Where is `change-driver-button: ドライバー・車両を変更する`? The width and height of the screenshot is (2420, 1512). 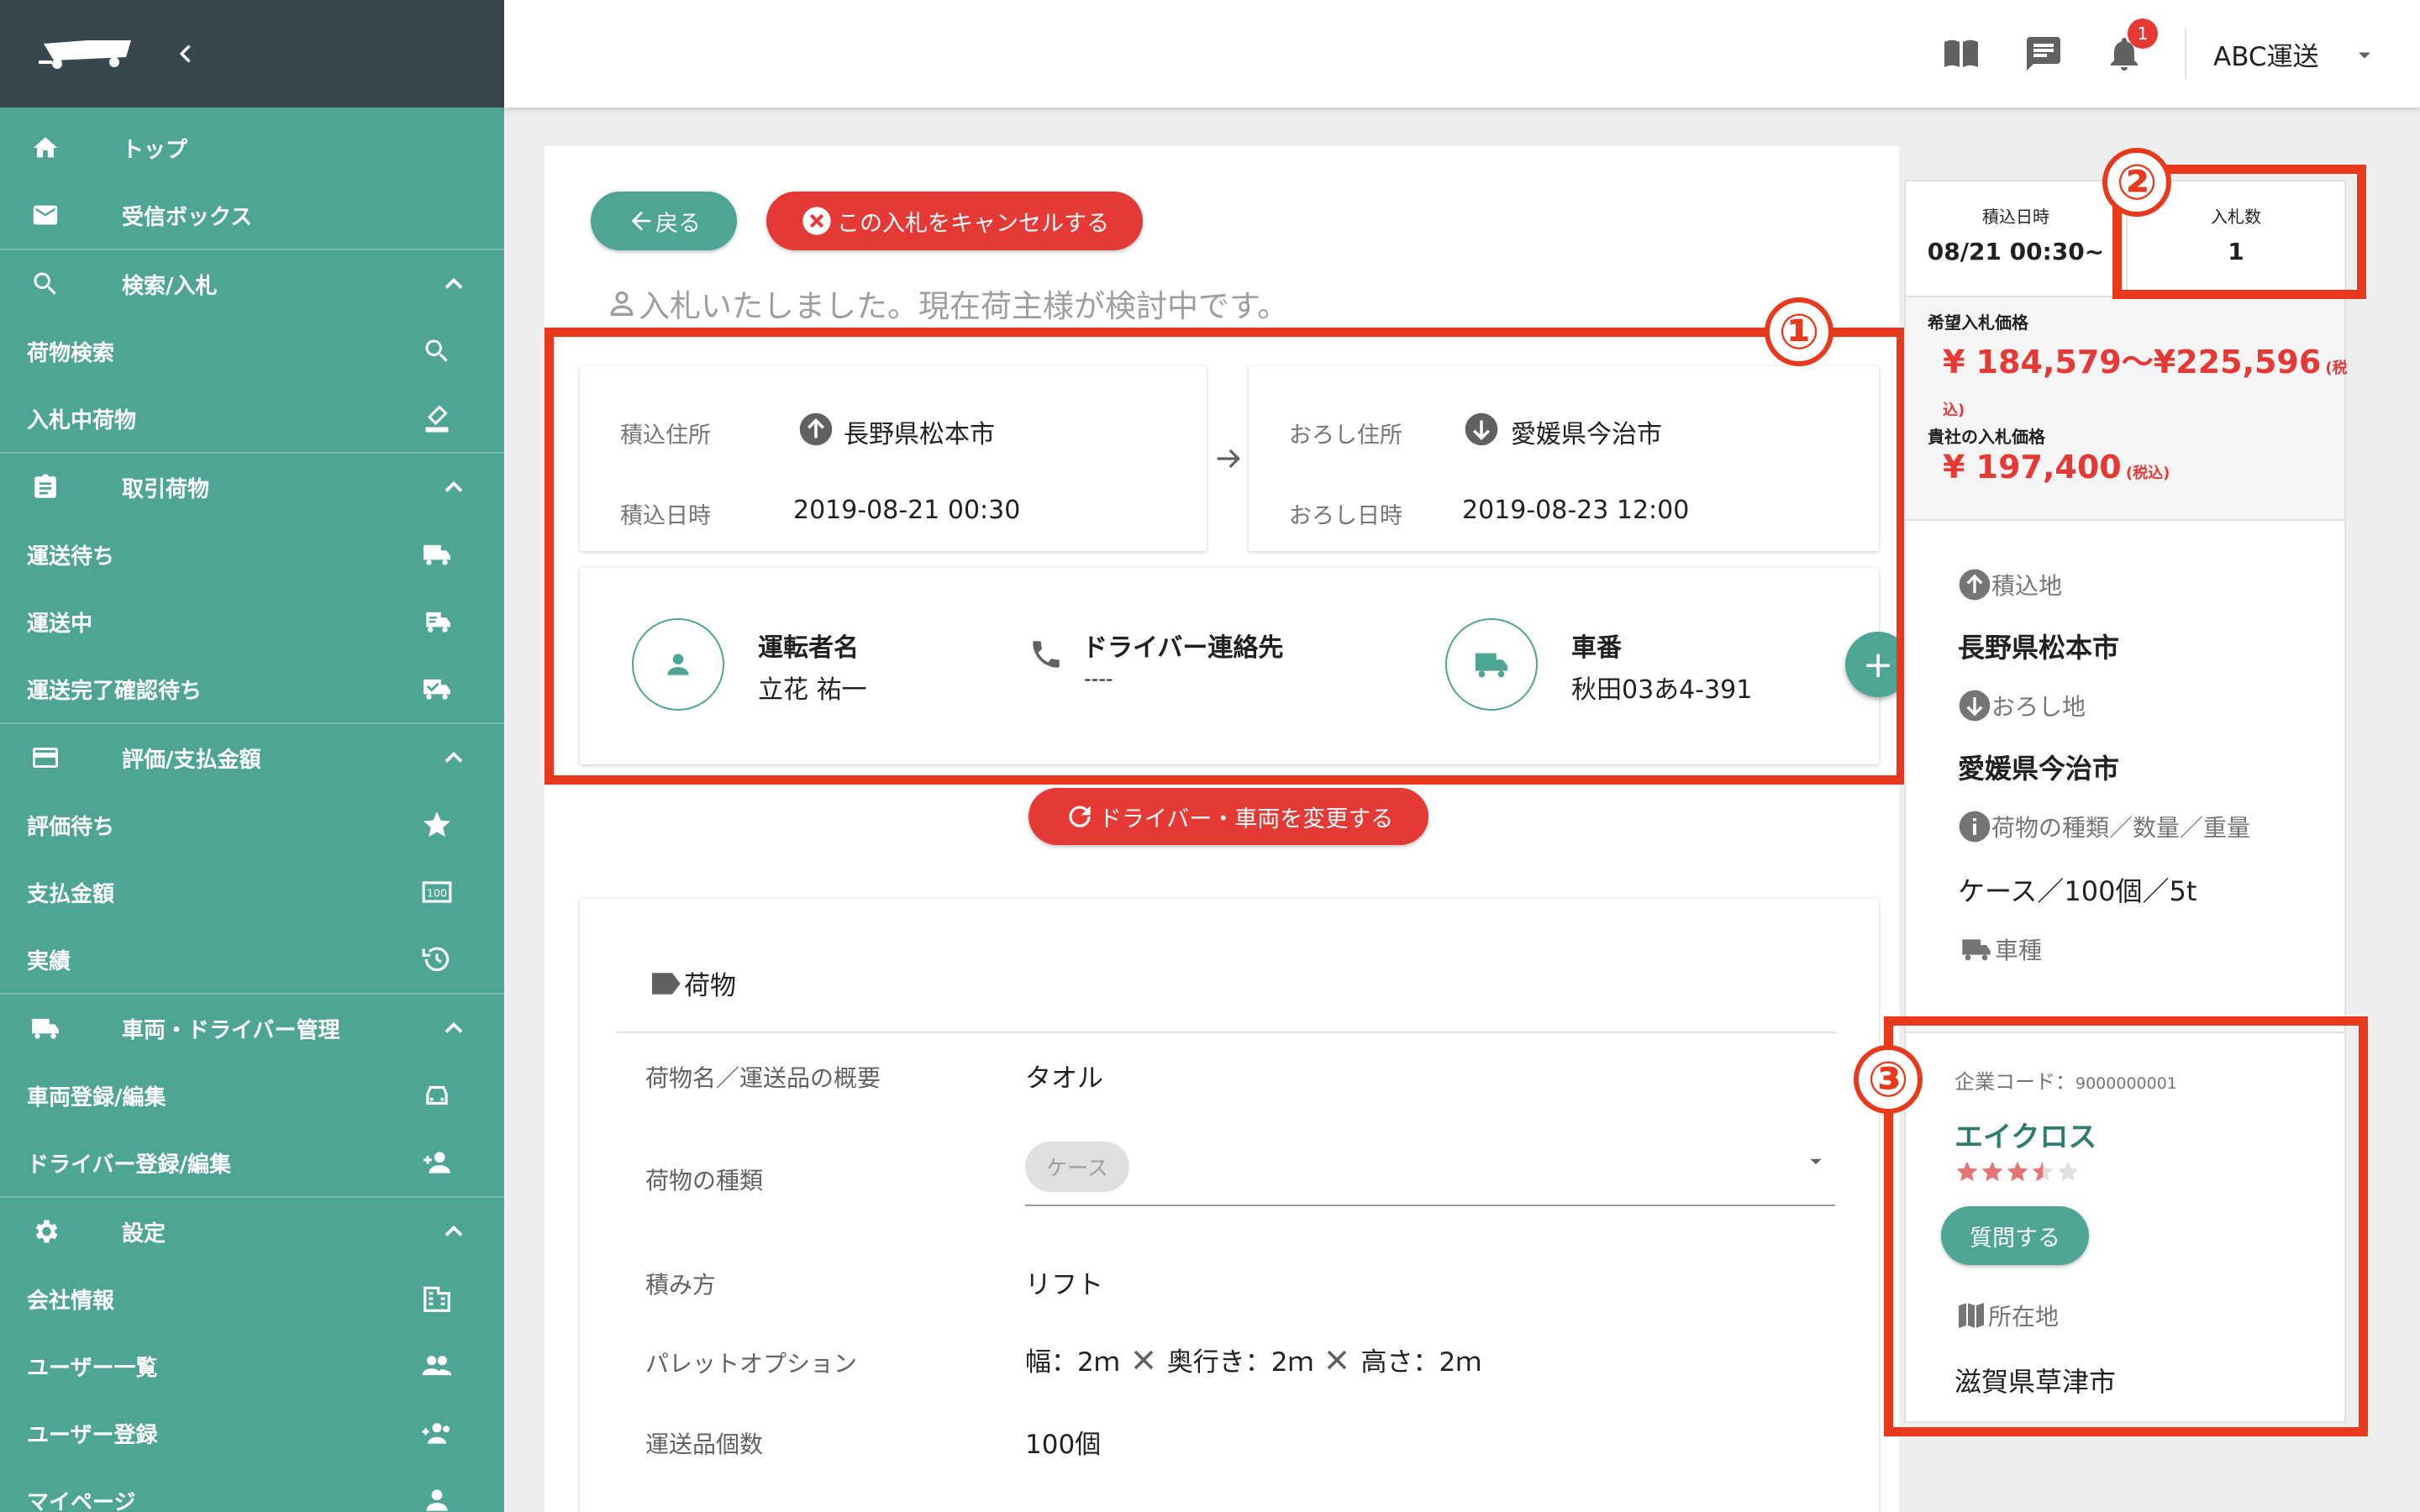 change-driver-button: ドライバー・車両を変更する is located at coordinates (1228, 816).